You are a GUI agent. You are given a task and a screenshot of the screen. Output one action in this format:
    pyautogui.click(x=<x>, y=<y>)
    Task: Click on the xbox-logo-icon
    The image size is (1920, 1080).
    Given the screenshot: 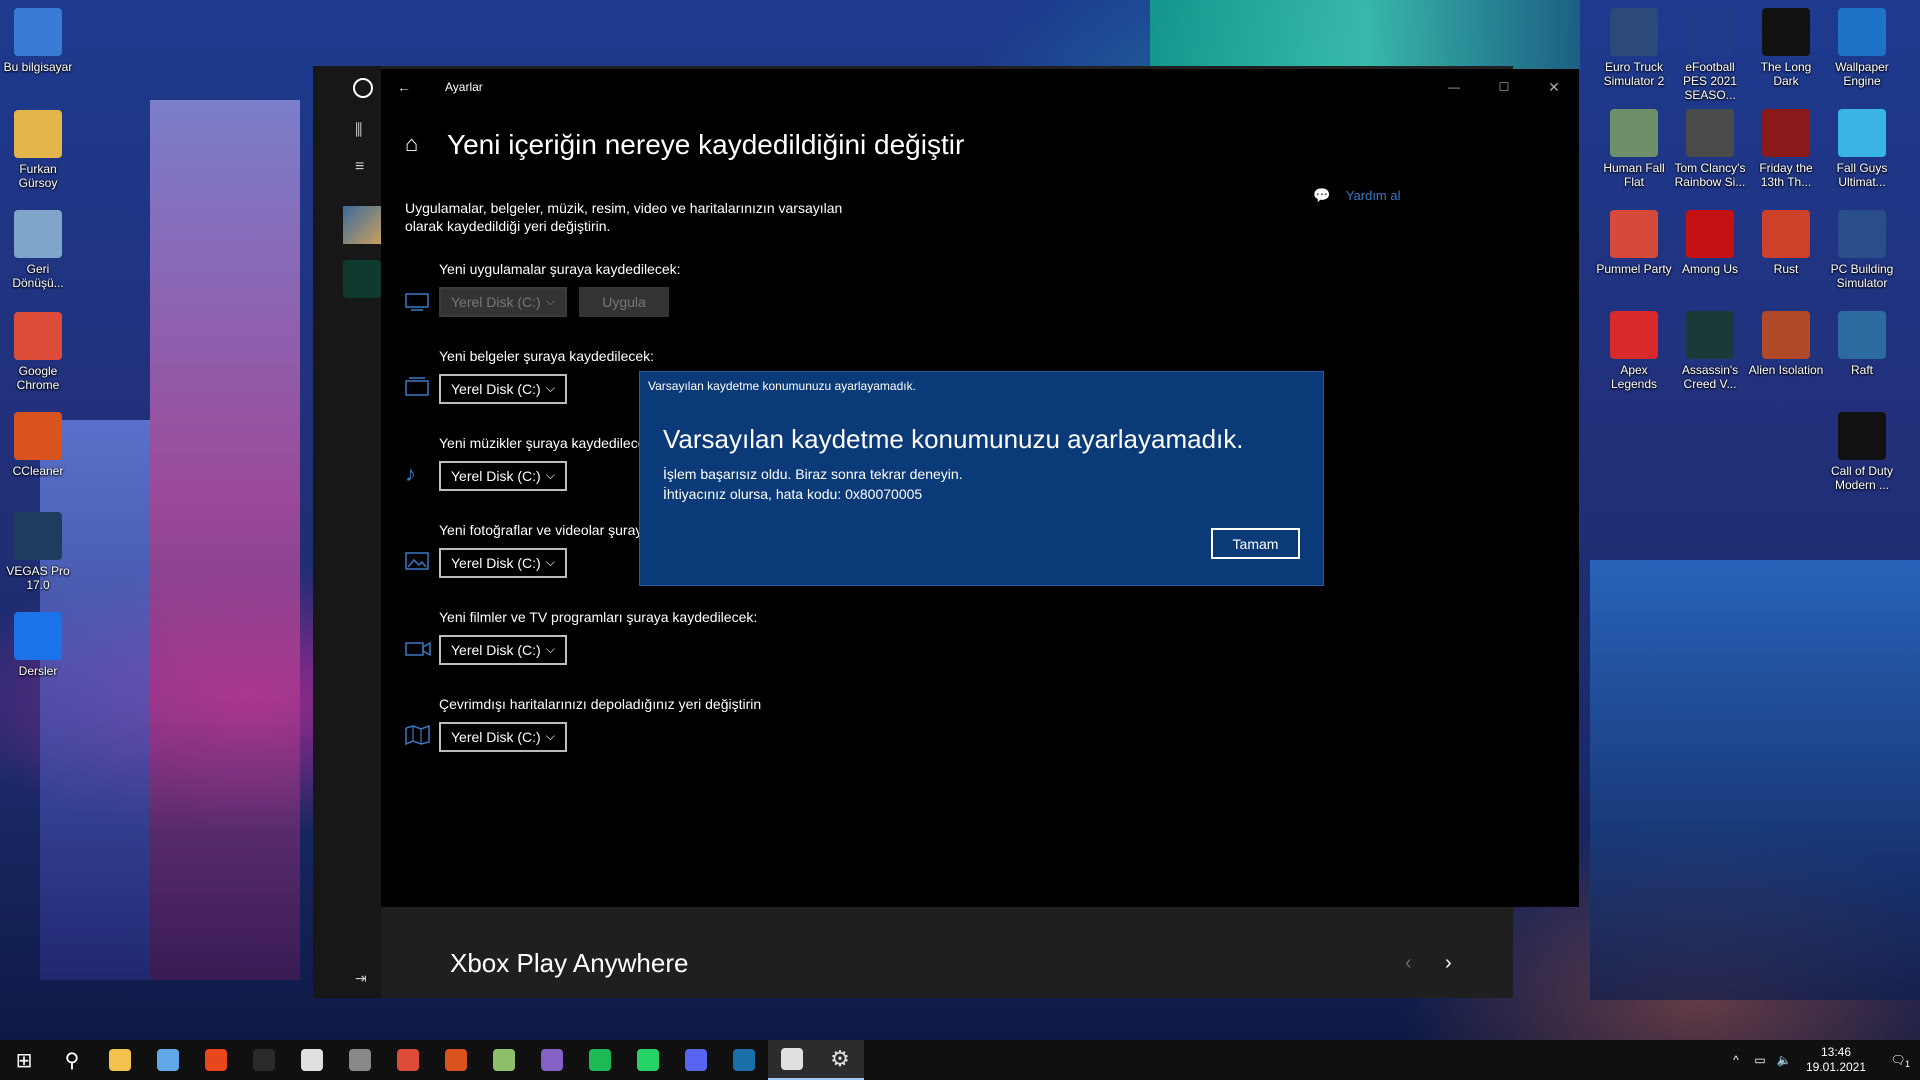 What is the action you would take?
    pyautogui.click(x=363, y=88)
    